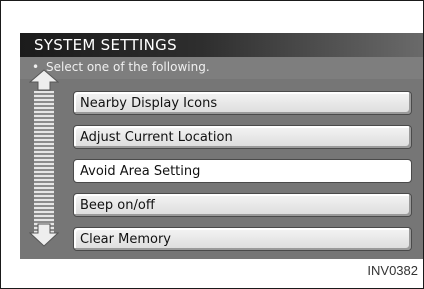  Describe the element at coordinates (128, 67) in the screenshot. I see `instruction-text: Select one of the following.` at that location.